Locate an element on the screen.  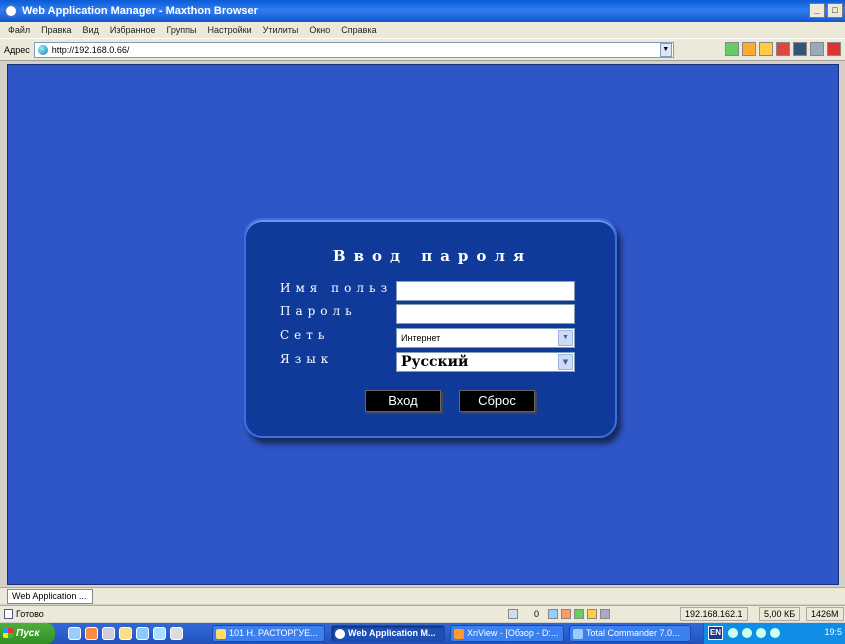
language-value: Русский is located at coordinates (435, 362).